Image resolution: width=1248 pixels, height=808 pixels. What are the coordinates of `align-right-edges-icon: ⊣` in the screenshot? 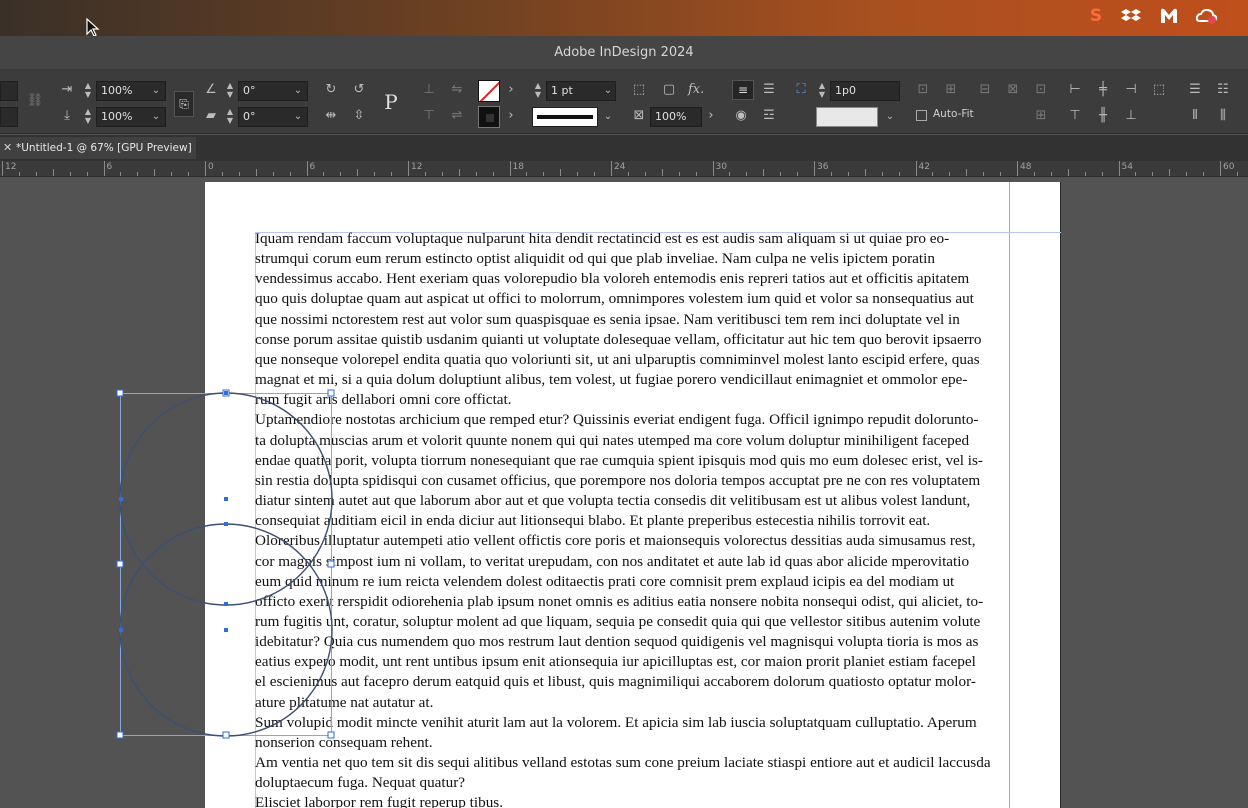 It's located at (1131, 90).